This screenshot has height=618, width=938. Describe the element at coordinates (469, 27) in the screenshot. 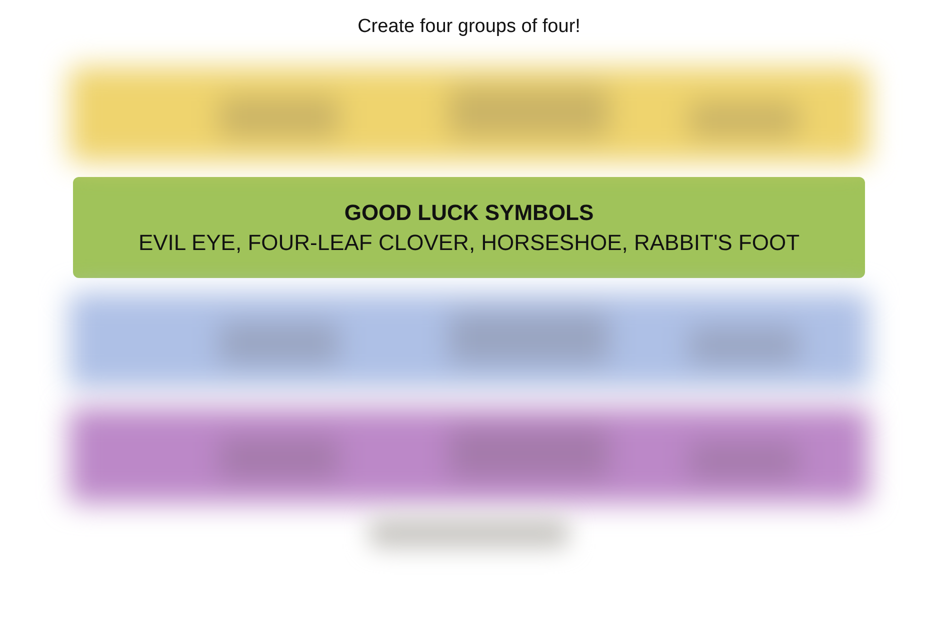

I see `puzzle-instruction: Create four groups of four!` at that location.